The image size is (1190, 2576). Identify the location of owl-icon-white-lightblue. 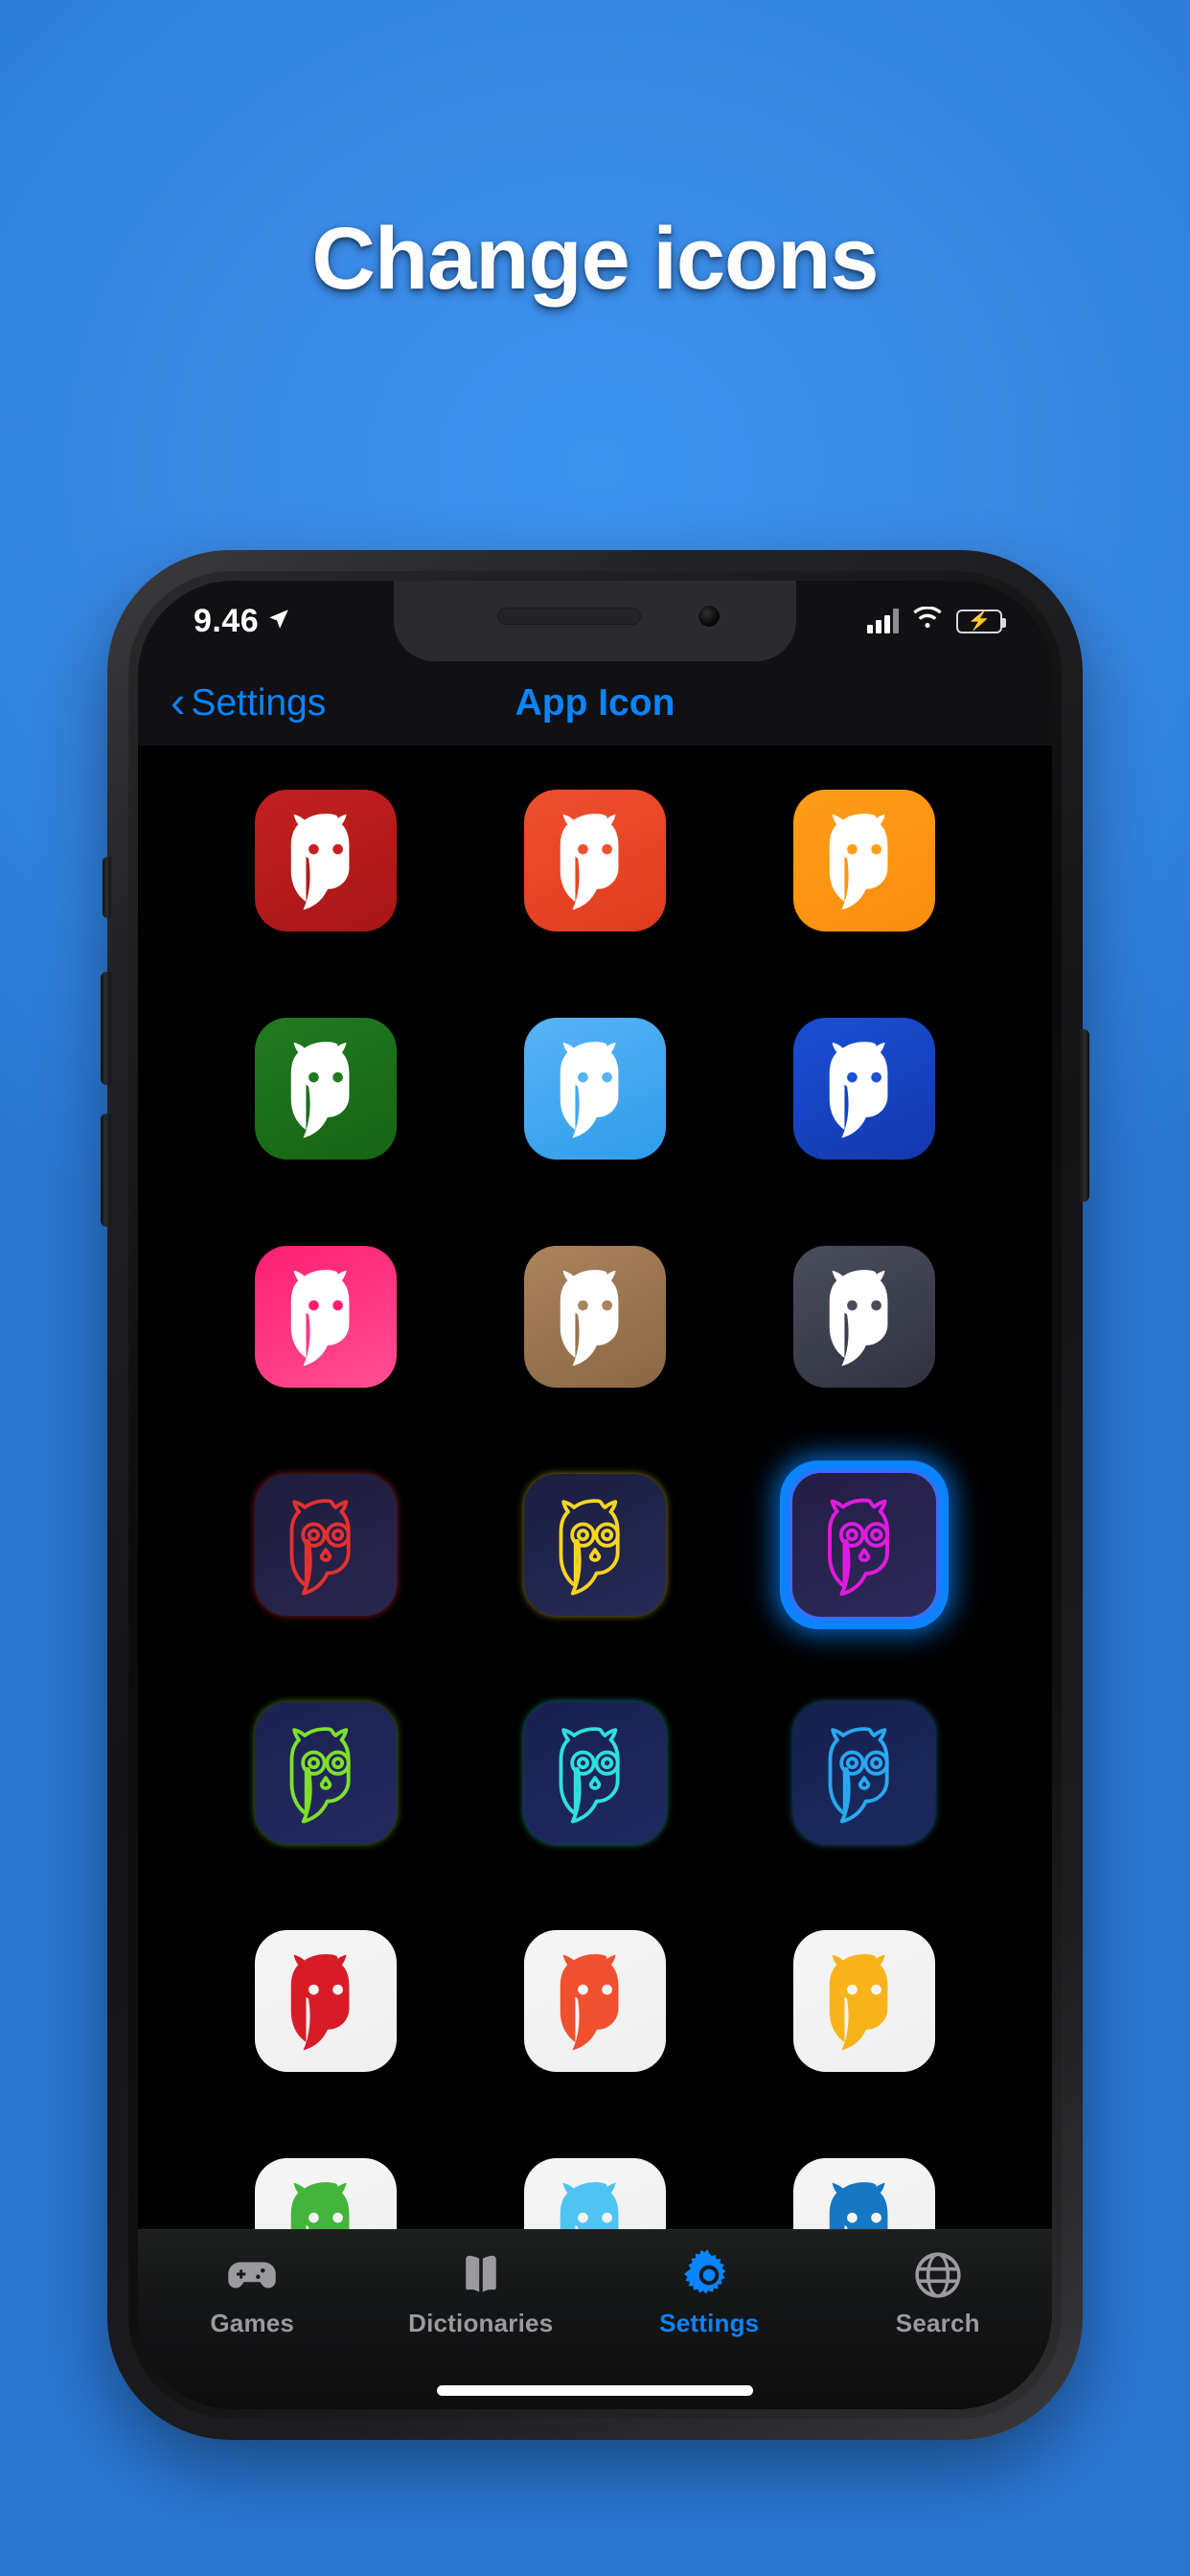
(595, 2187).